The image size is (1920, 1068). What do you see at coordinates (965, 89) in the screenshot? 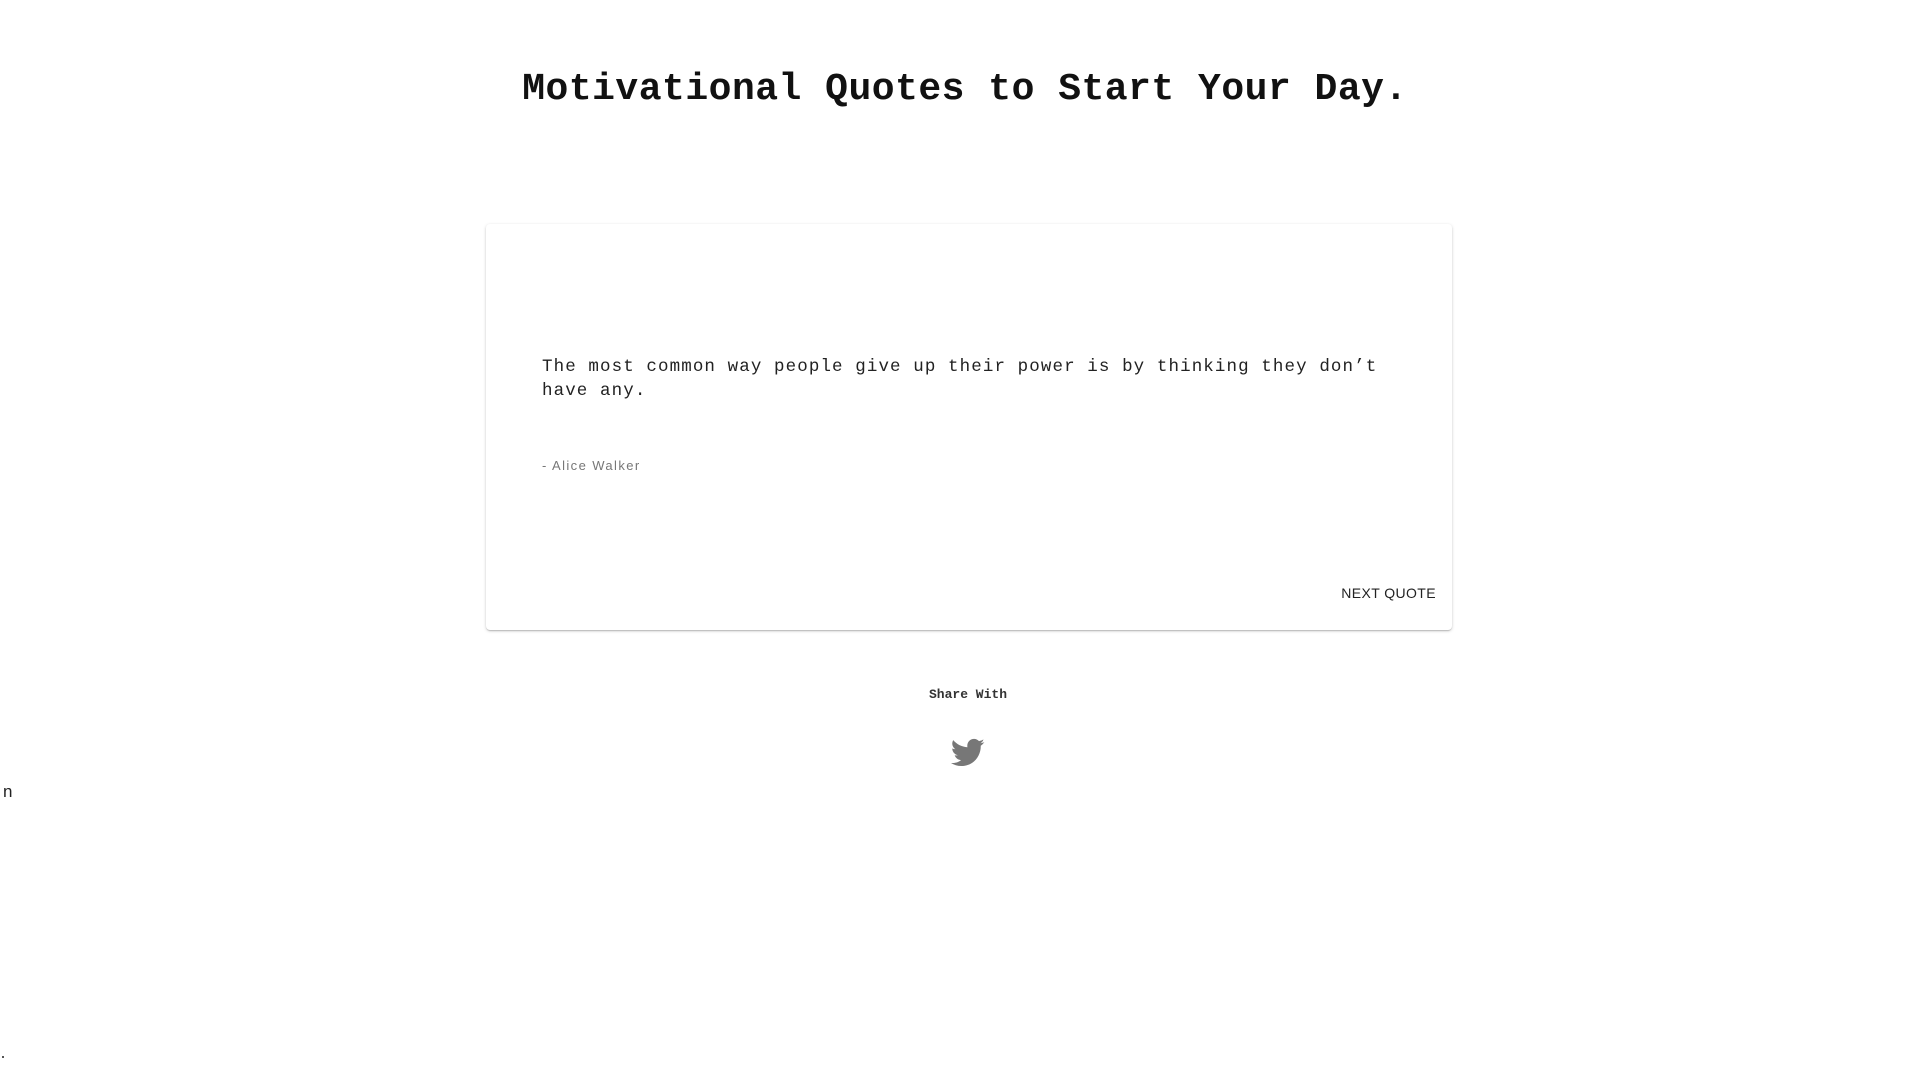
I see `page-title: Motivational Quotes to Start Your Day.` at bounding box center [965, 89].